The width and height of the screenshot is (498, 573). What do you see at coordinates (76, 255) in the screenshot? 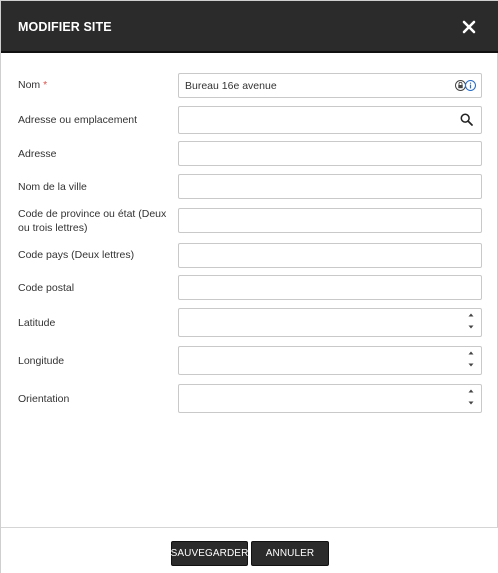
I see `code-pays-label: Code pays (Deux lettres)` at bounding box center [76, 255].